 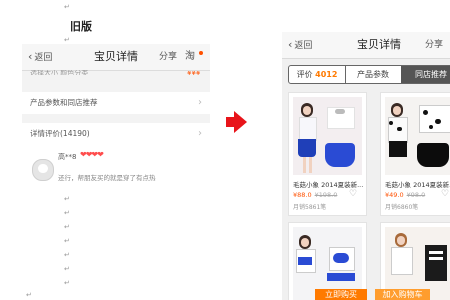 I want to click on product-price: ¥88.0 ¥198.0, so click(x=315, y=195).